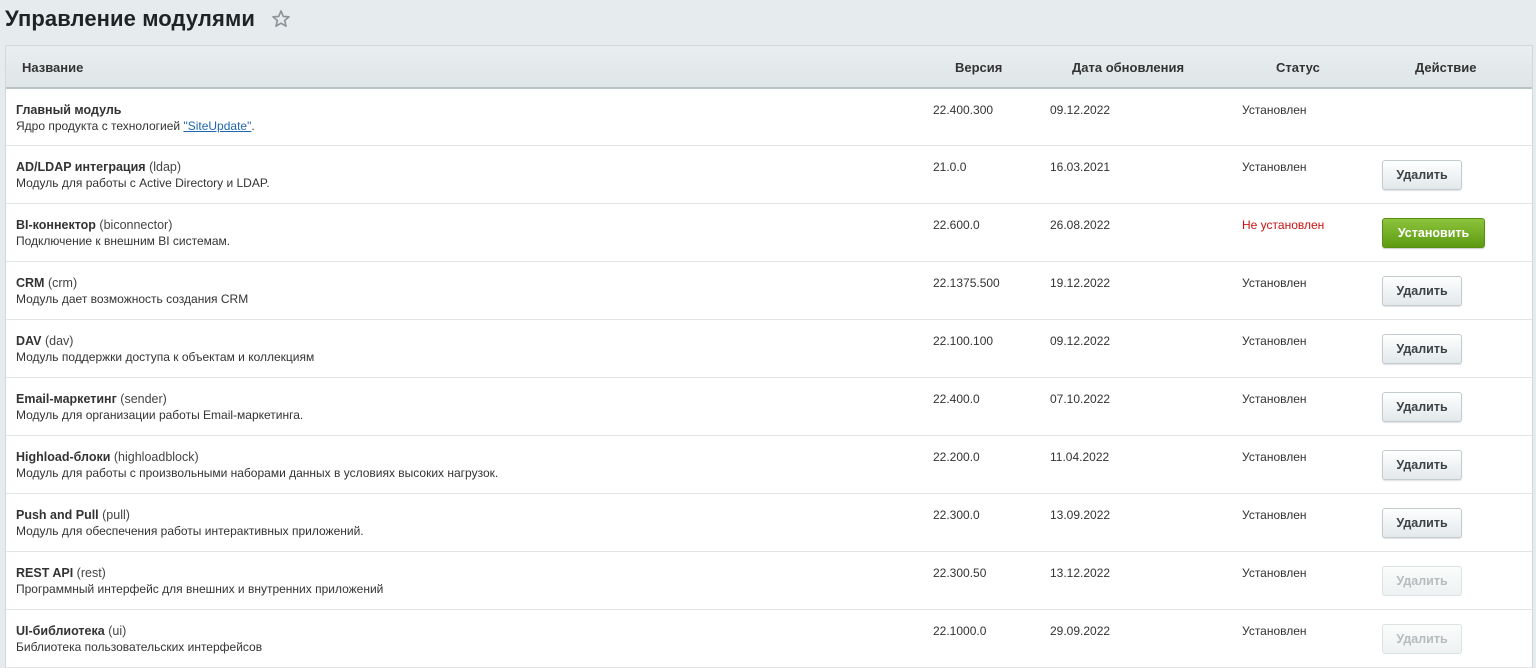 Image resolution: width=1536 pixels, height=668 pixels. Describe the element at coordinates (253, 126) in the screenshot. I see `description-tail: .` at that location.